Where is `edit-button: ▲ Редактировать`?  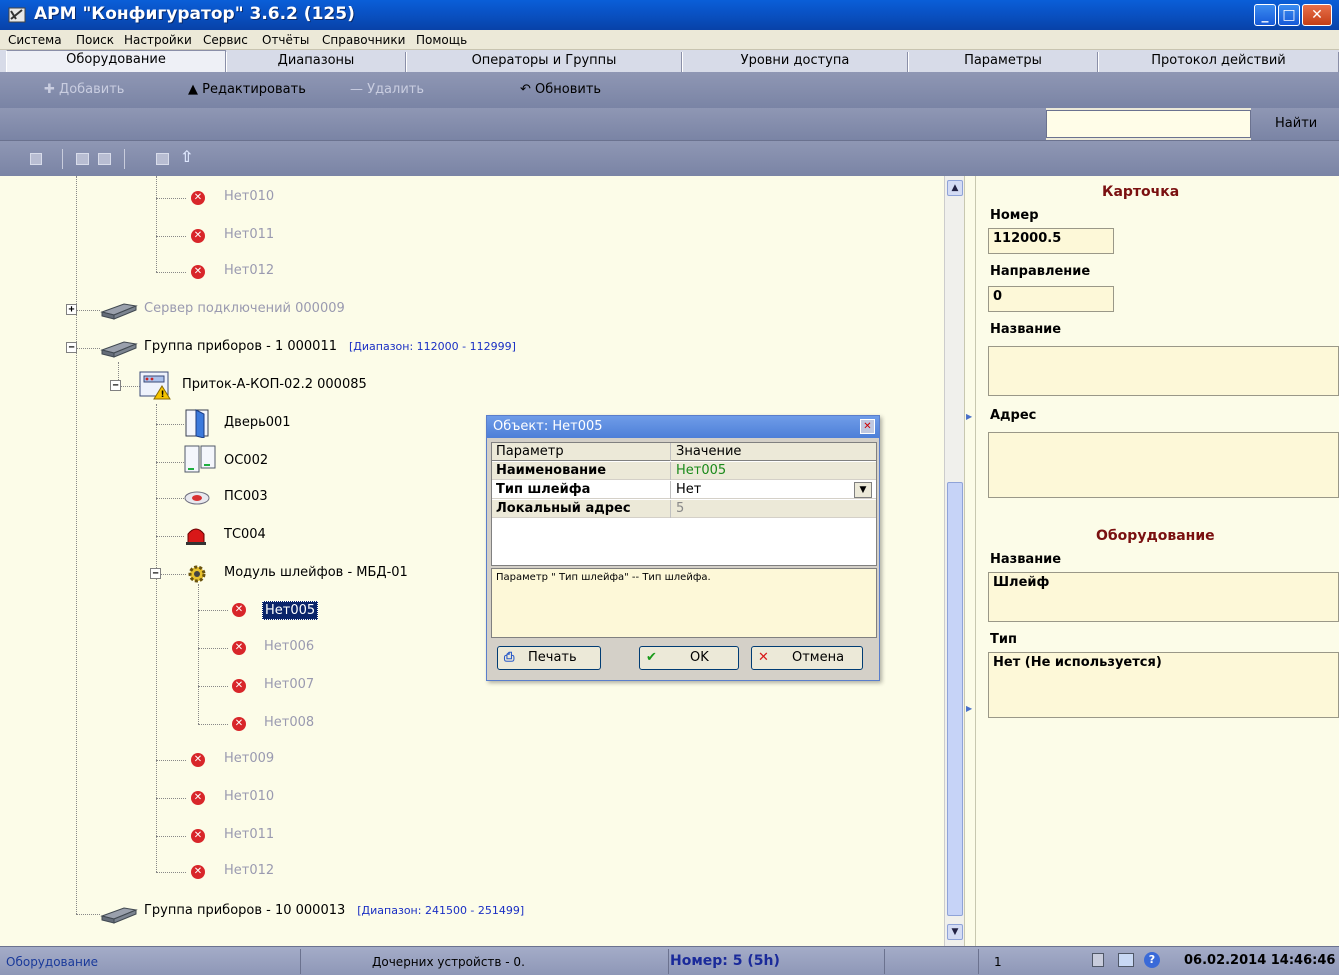 edit-button: ▲ Редактировать is located at coordinates (247, 89).